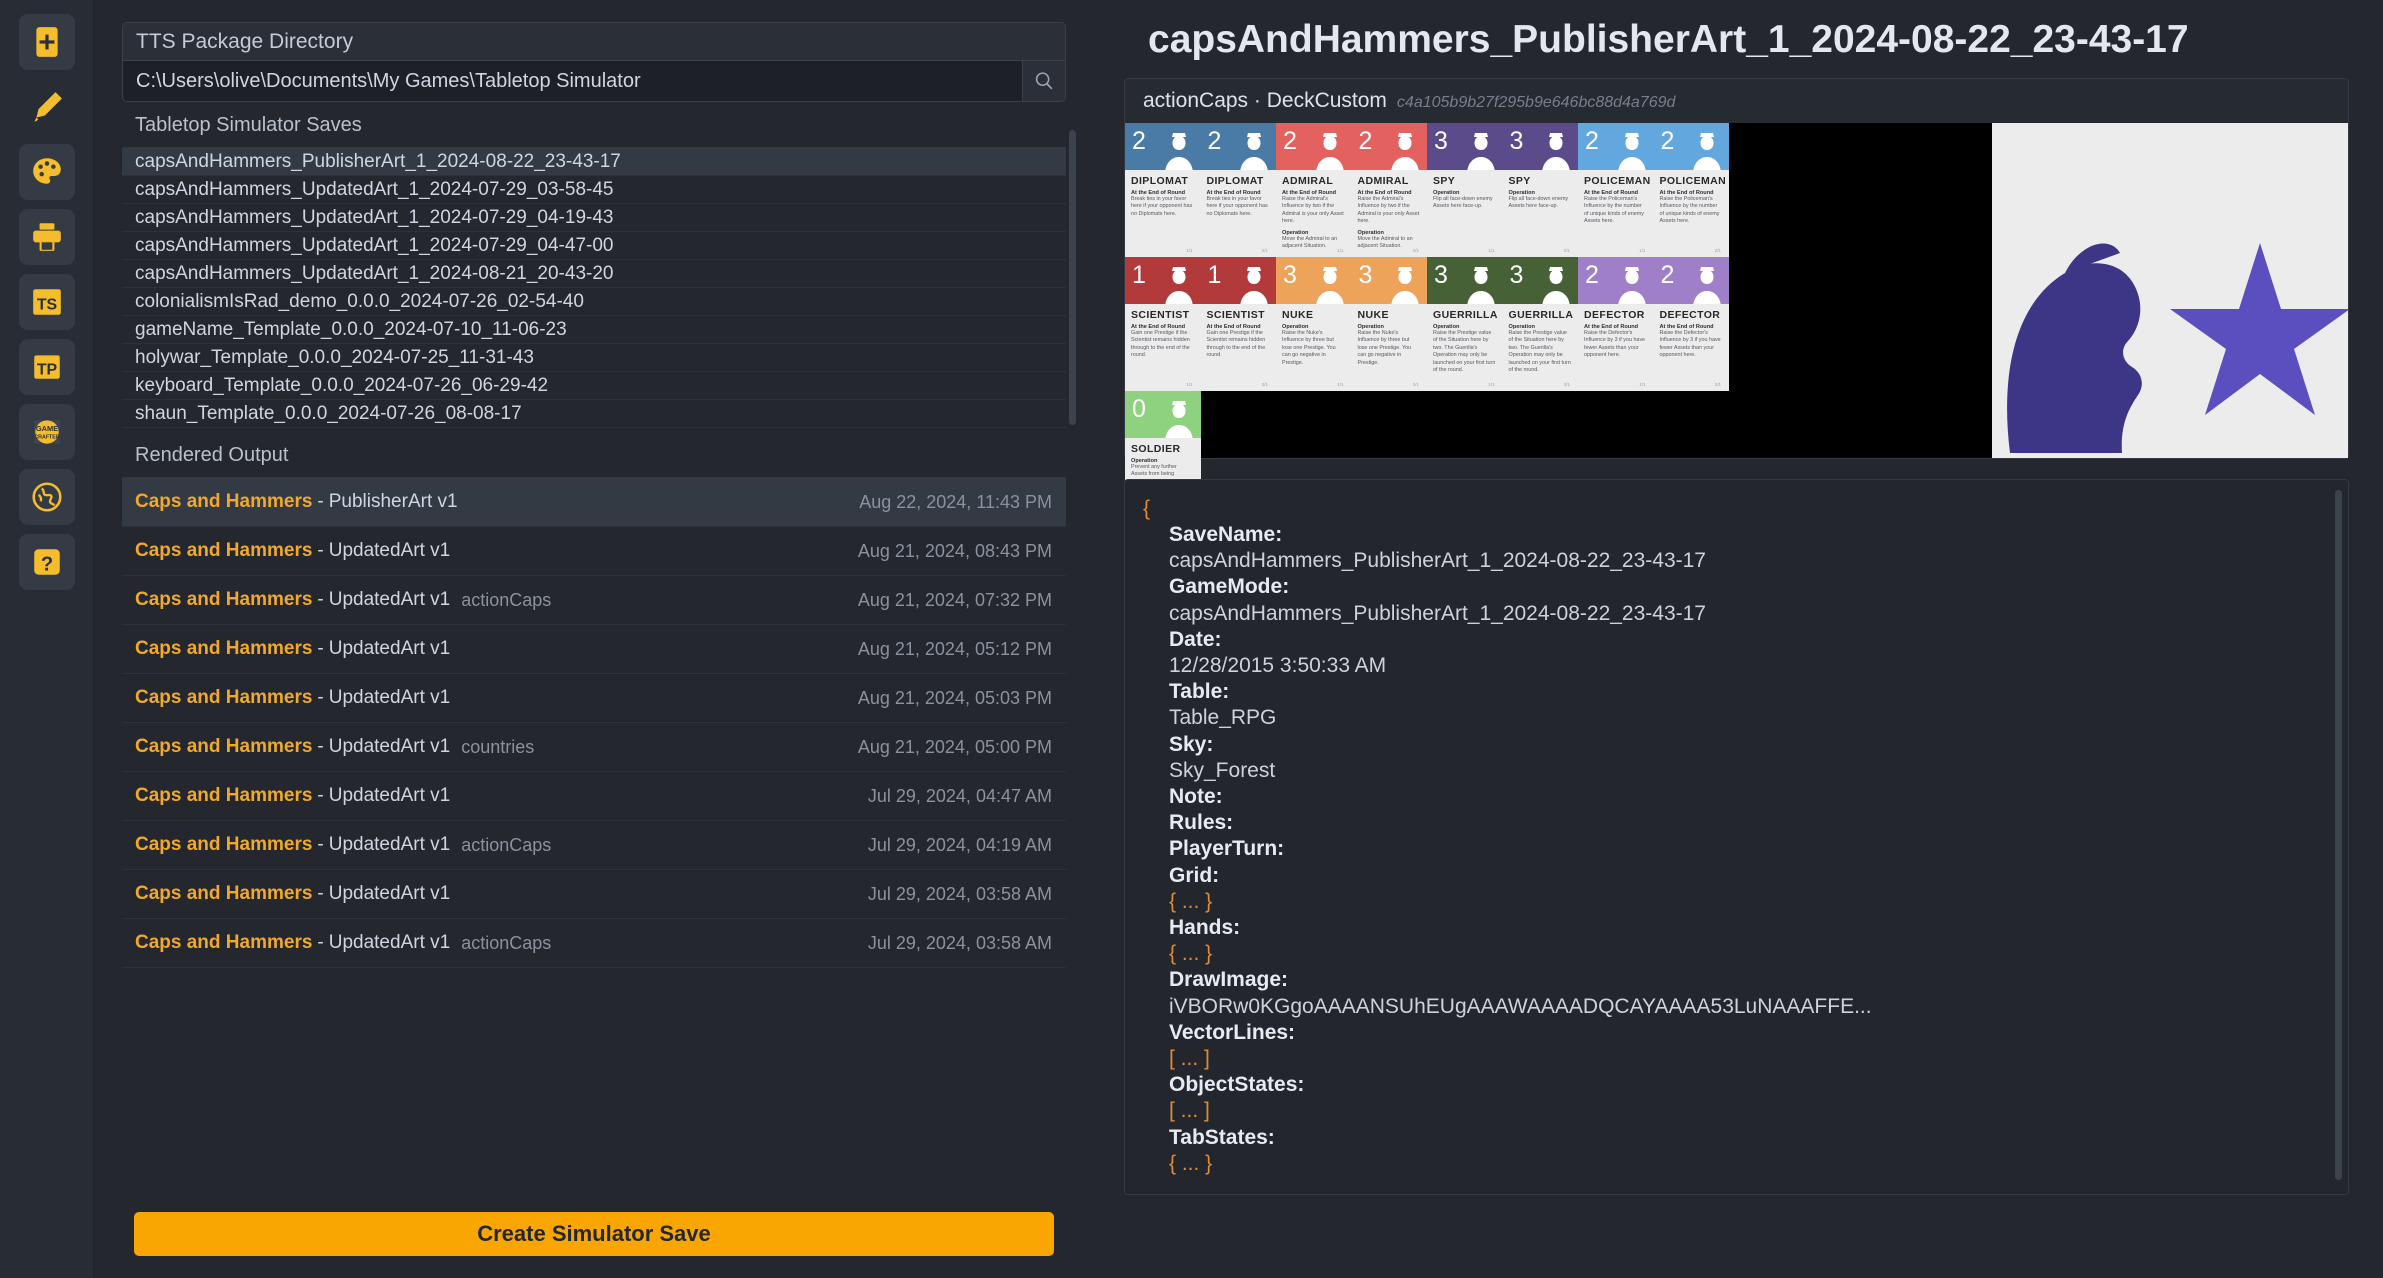 The height and width of the screenshot is (1278, 2383). Describe the element at coordinates (594, 42) in the screenshot. I see `directory-label: TTS Package Directory` at that location.